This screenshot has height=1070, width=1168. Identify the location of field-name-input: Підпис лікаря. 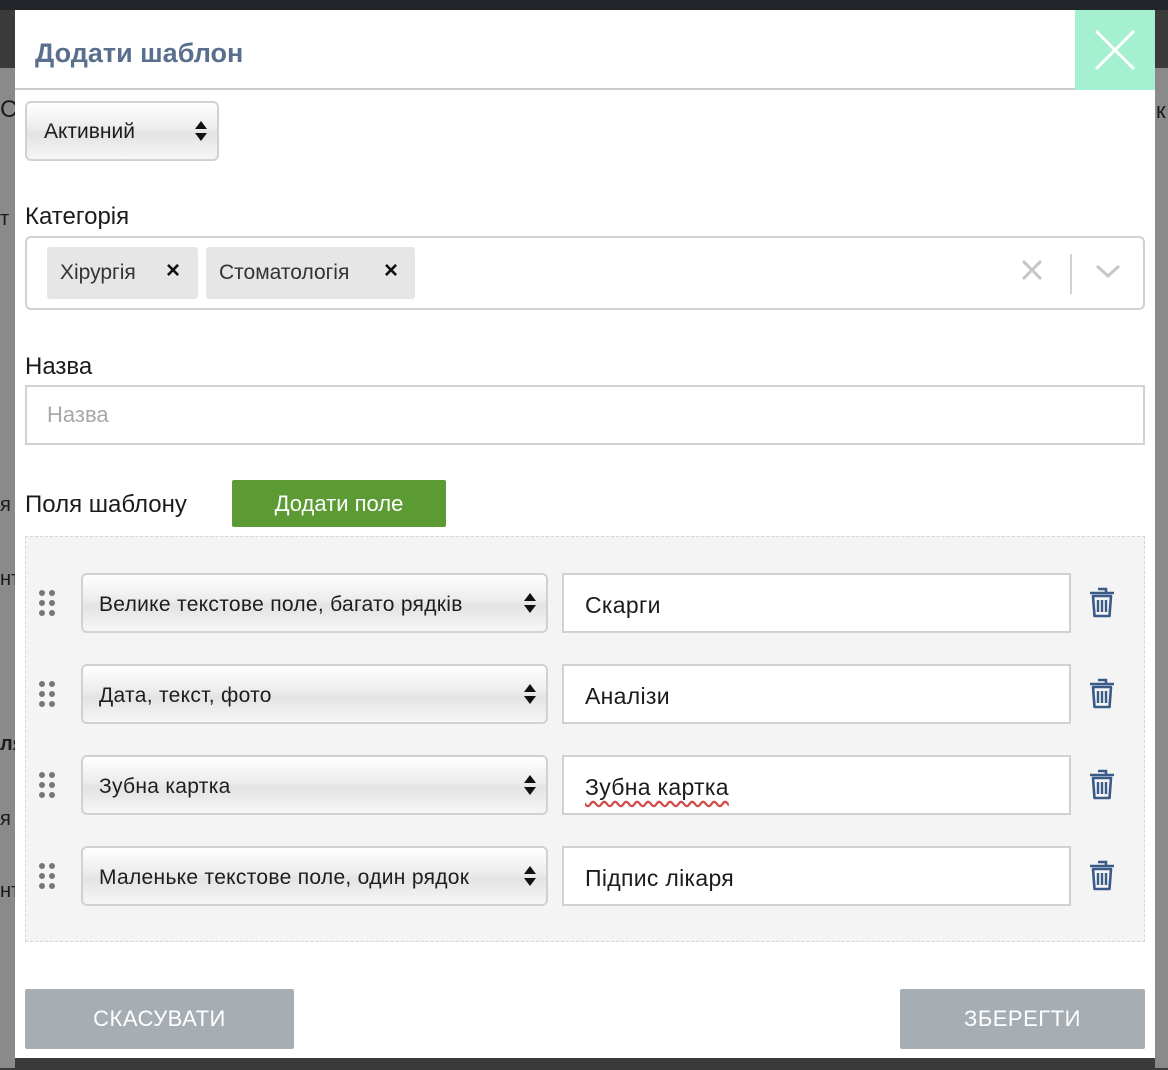
(816, 876).